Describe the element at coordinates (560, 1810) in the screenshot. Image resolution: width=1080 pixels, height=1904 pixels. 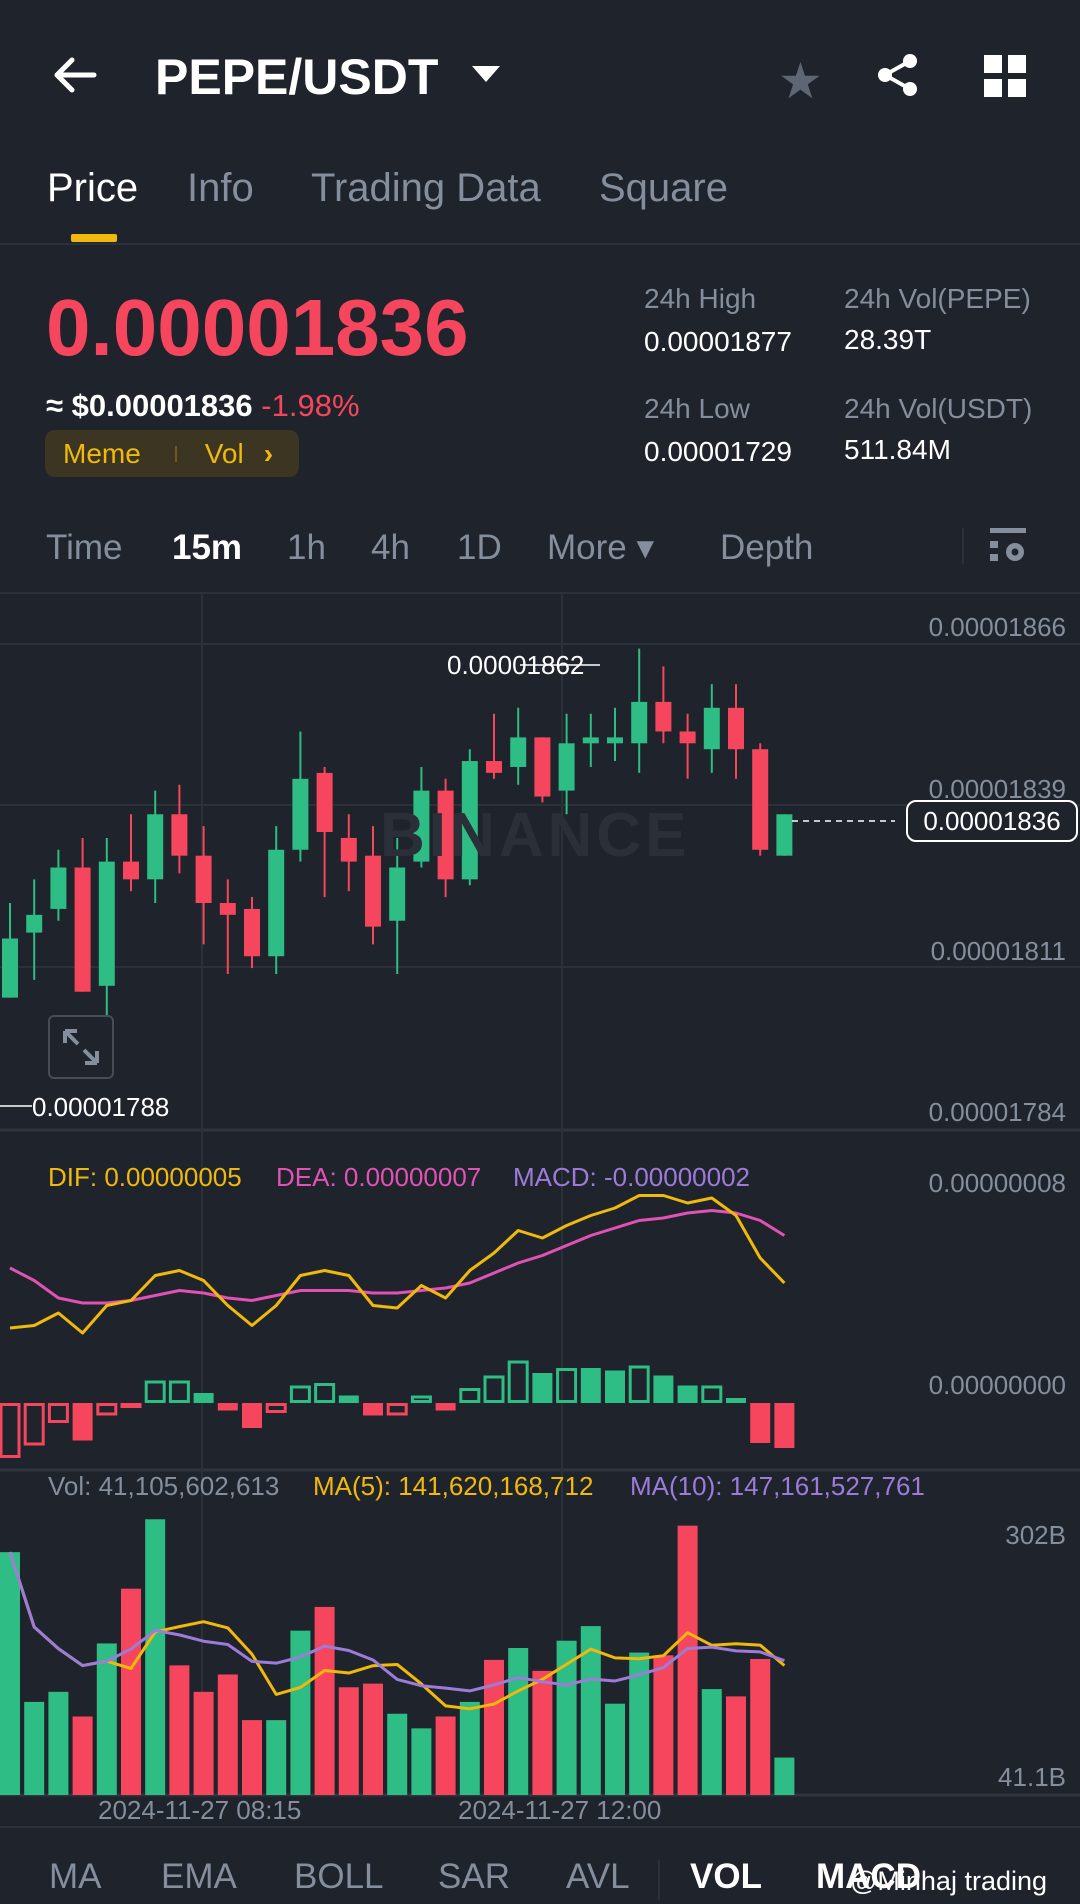
I see `date-label: 2024-11-27 12:00` at that location.